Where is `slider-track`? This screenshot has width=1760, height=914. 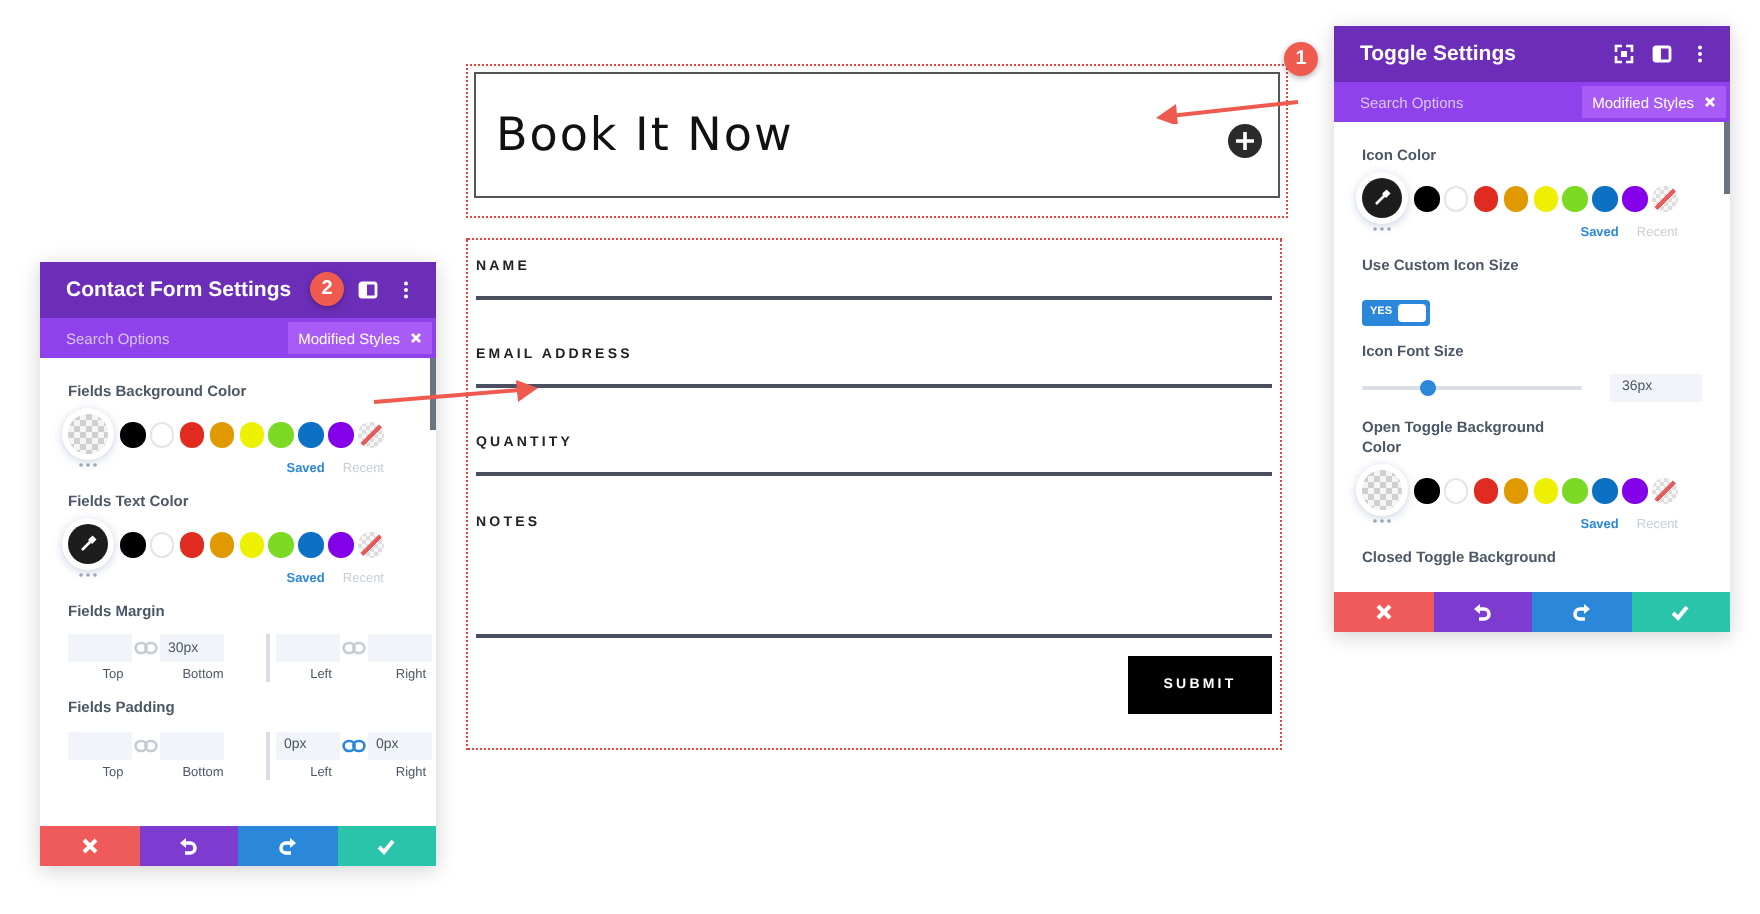 slider-track is located at coordinates (1472, 387).